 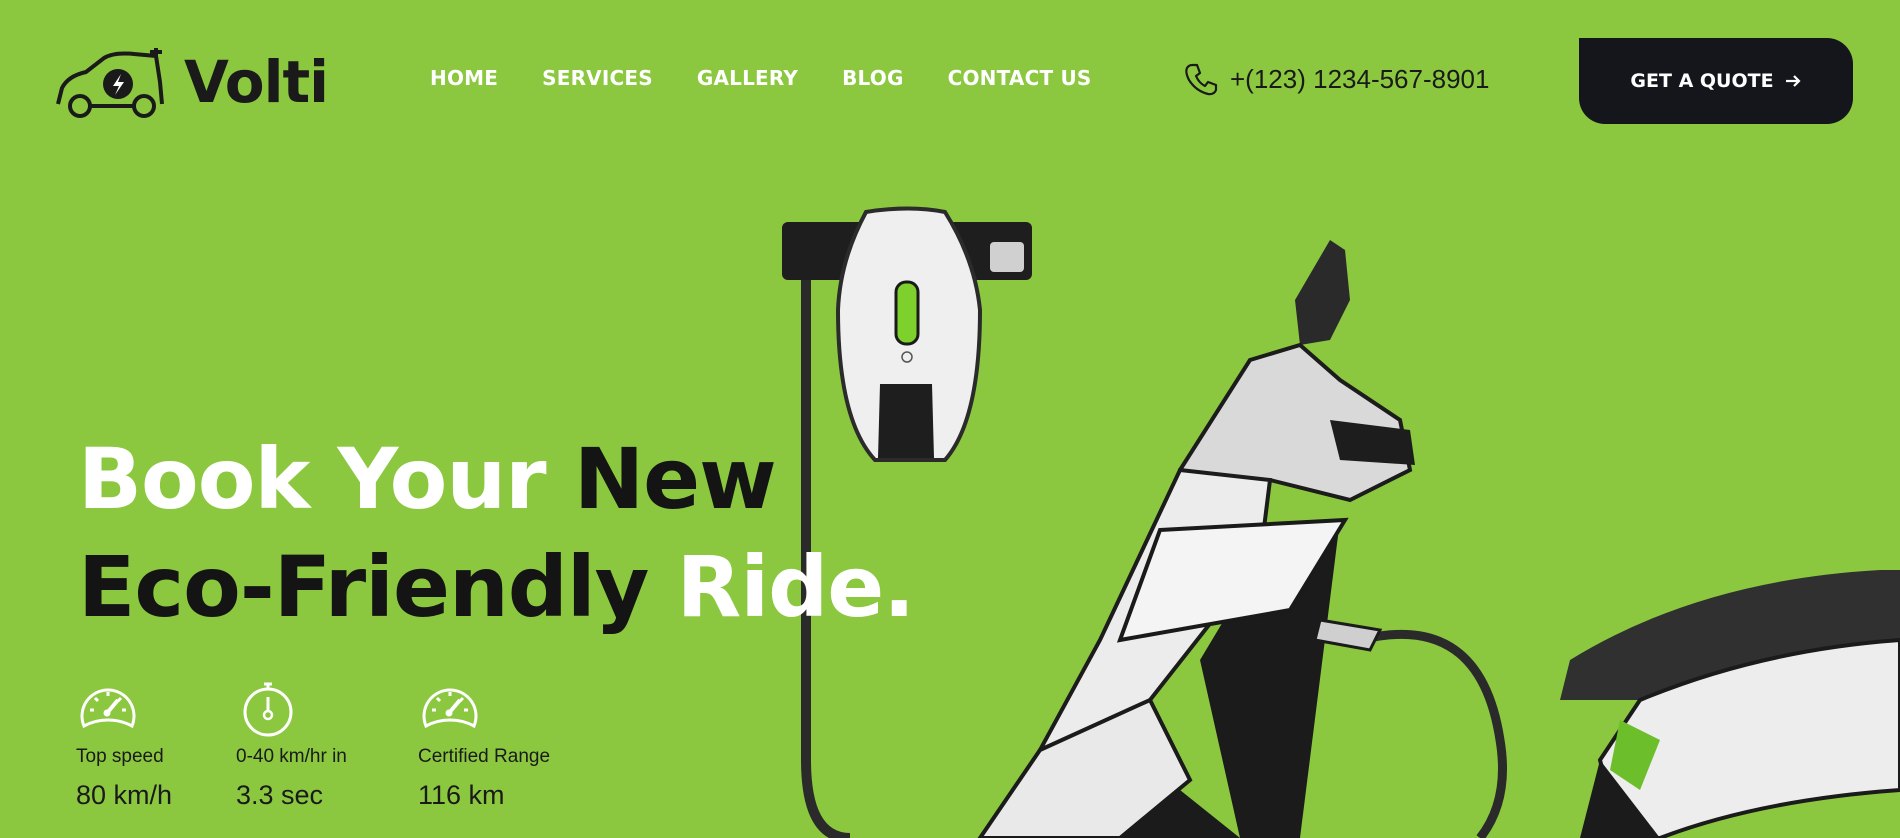 I want to click on get-a-quote-label: GET A QUOTE, so click(x=1702, y=81).